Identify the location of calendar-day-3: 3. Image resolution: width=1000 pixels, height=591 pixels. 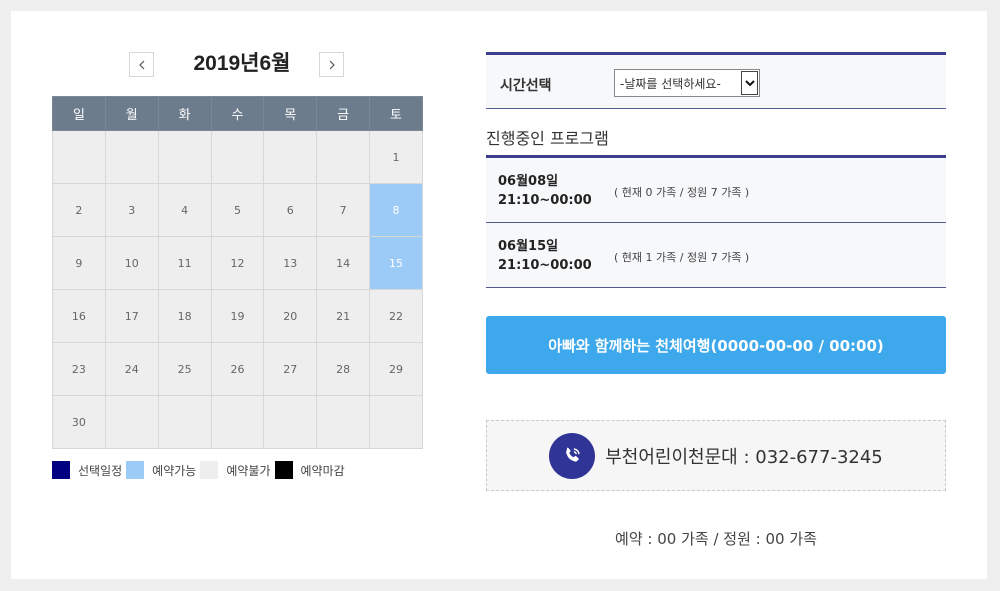
(131, 210).